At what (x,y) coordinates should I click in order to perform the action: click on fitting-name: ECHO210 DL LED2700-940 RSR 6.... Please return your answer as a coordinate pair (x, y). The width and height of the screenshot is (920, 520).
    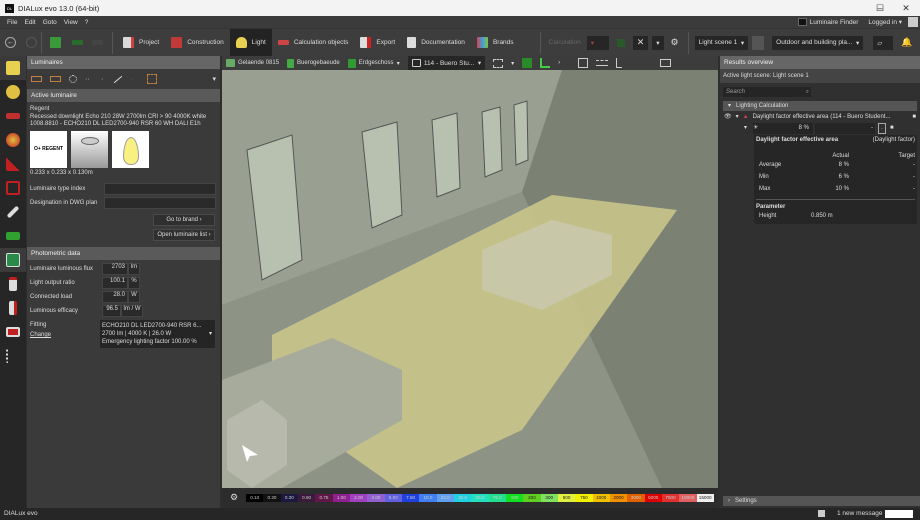
    Looking at the image, I should click on (152, 326).